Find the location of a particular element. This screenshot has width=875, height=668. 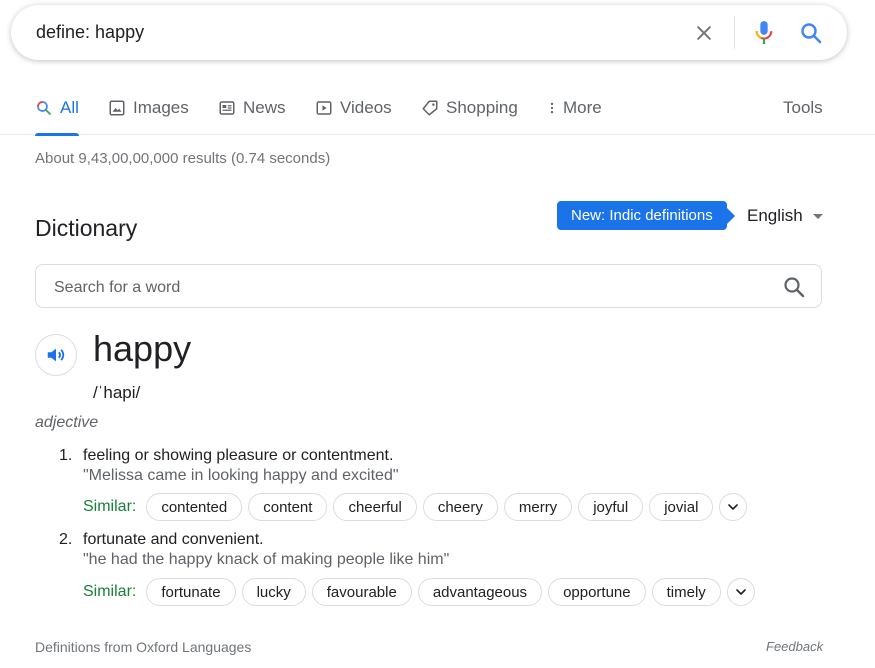

similar-chip: jovial is located at coordinates (681, 507).